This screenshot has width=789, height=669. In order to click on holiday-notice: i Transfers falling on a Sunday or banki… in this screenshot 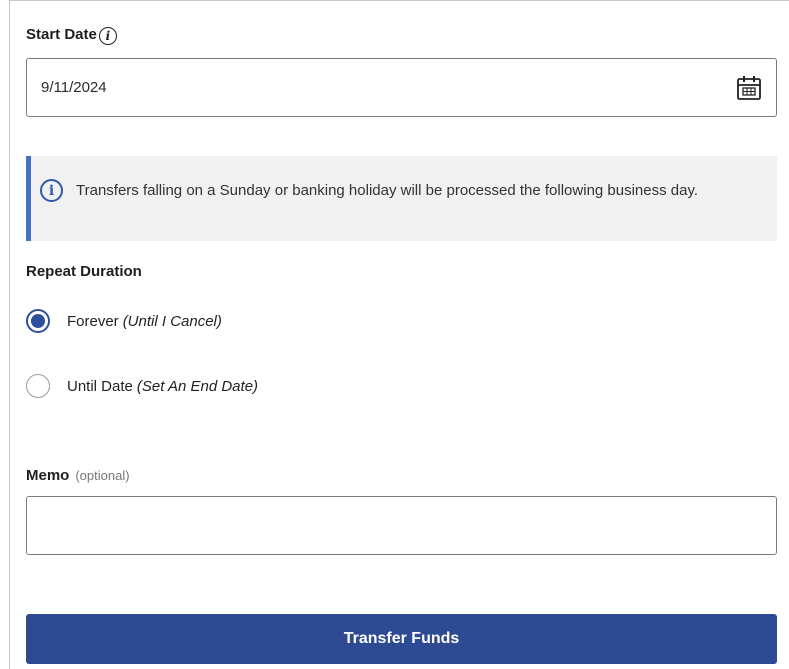, I will do `click(401, 198)`.